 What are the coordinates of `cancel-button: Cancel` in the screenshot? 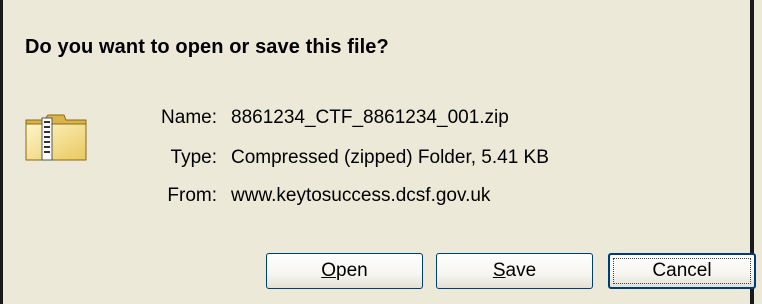 It's located at (682, 271).